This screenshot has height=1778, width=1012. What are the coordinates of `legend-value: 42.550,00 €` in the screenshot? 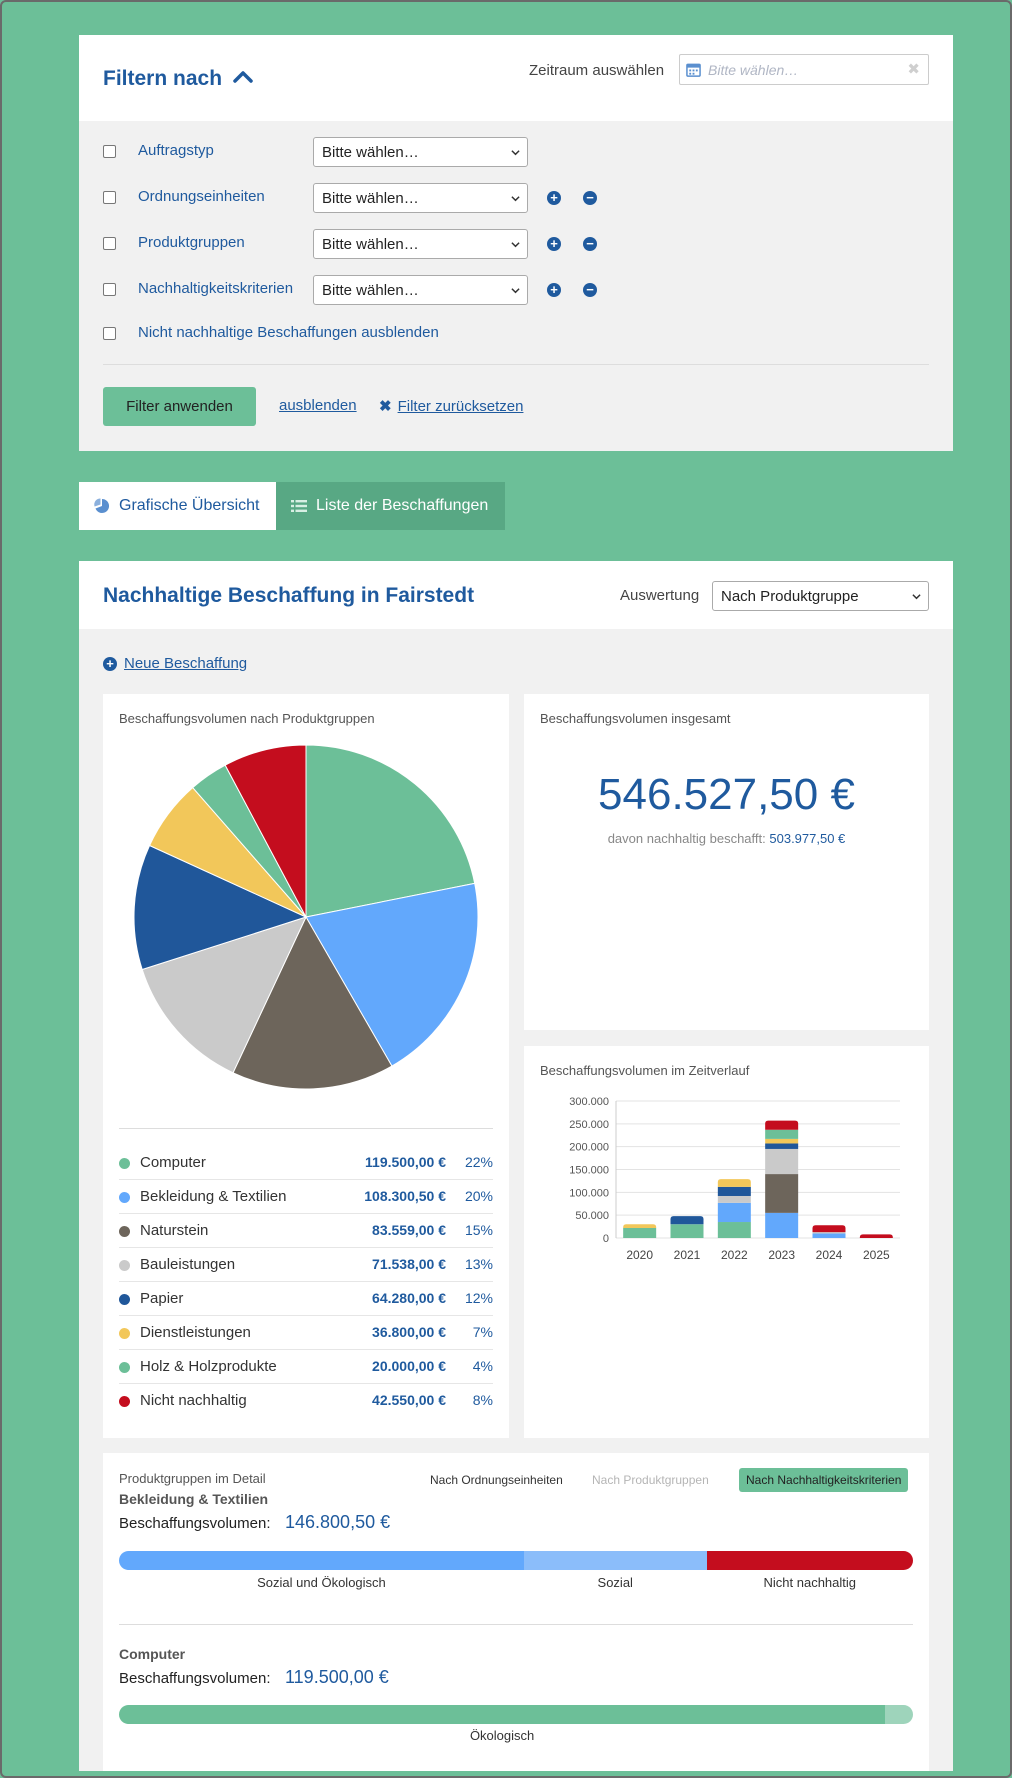 It's located at (409, 1400).